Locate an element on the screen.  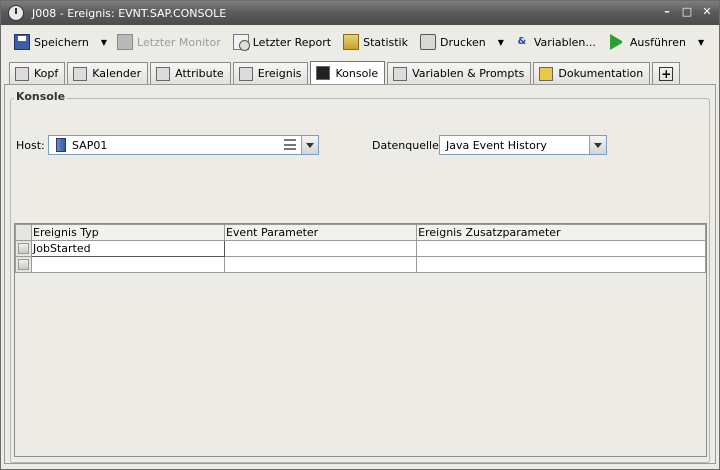
last-monitor-button: Letzter Monitor is located at coordinates (169, 42).